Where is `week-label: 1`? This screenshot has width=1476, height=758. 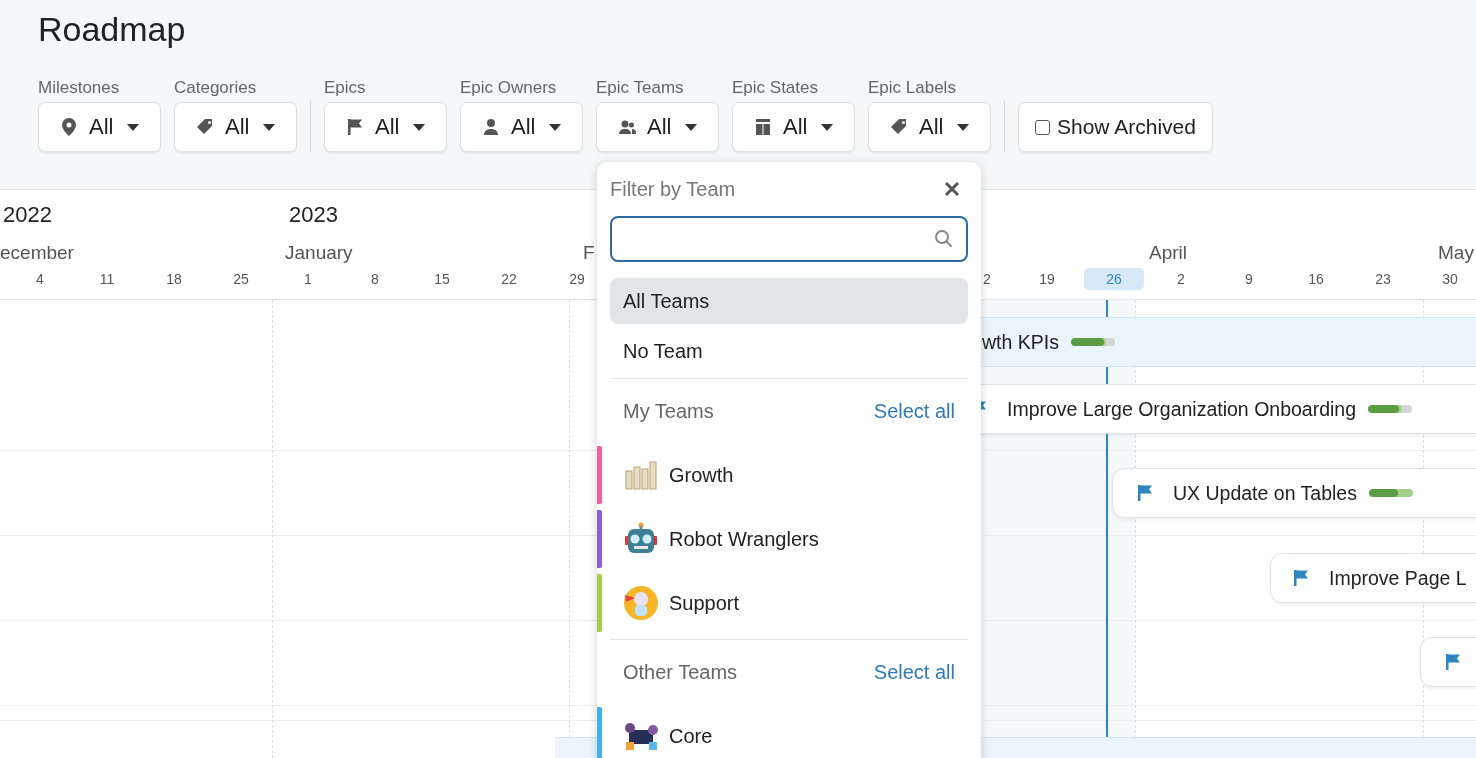 week-label: 1 is located at coordinates (308, 279).